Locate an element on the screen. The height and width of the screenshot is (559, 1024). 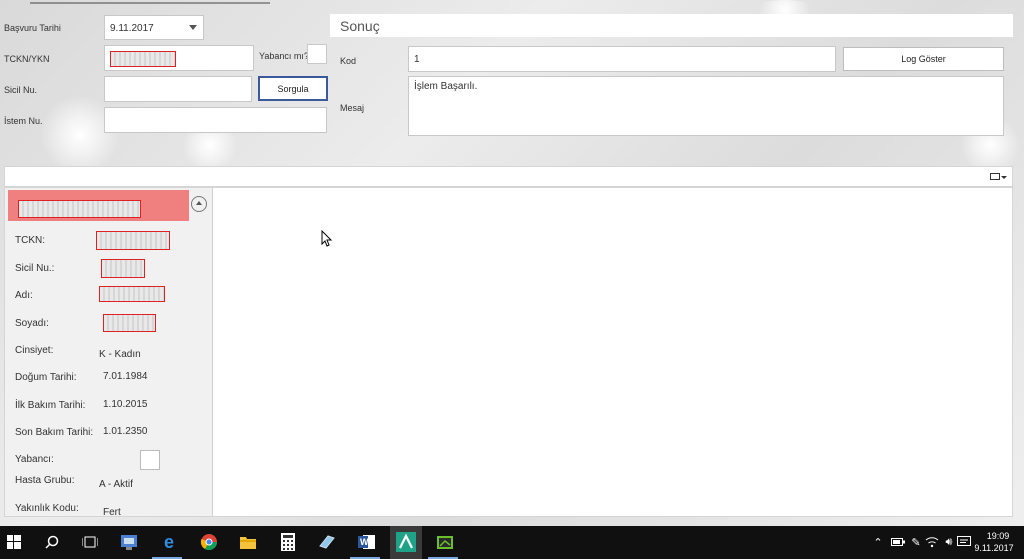
clock-time: 19:09 is located at coordinates (998, 536).